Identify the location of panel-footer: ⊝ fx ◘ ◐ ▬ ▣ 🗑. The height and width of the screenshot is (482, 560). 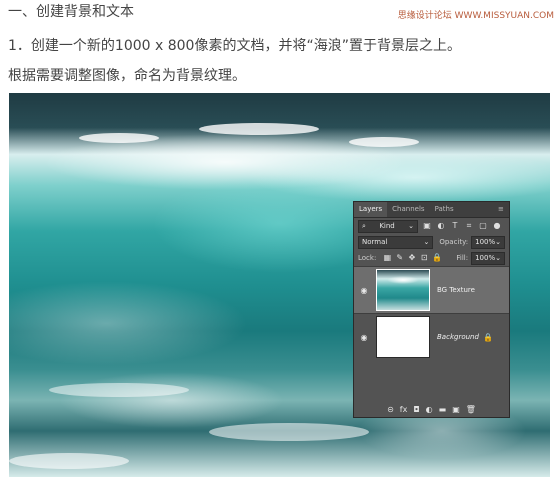
(431, 409).